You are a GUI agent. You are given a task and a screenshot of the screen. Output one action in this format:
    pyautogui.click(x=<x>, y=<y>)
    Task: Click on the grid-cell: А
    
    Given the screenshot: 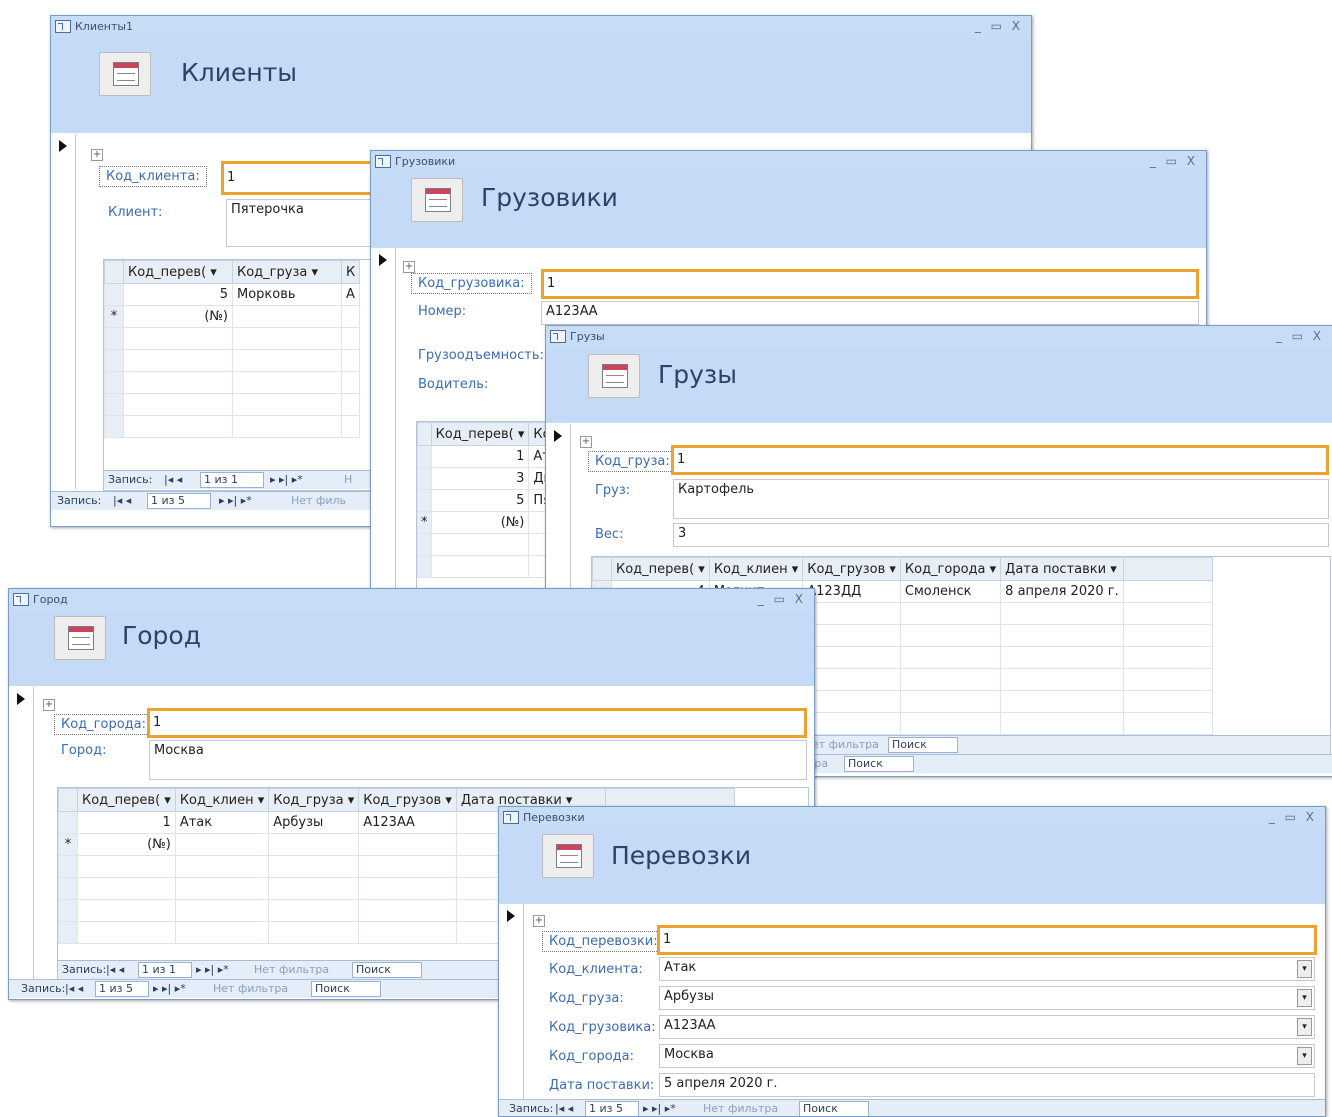 What is the action you would take?
    pyautogui.click(x=350, y=294)
    